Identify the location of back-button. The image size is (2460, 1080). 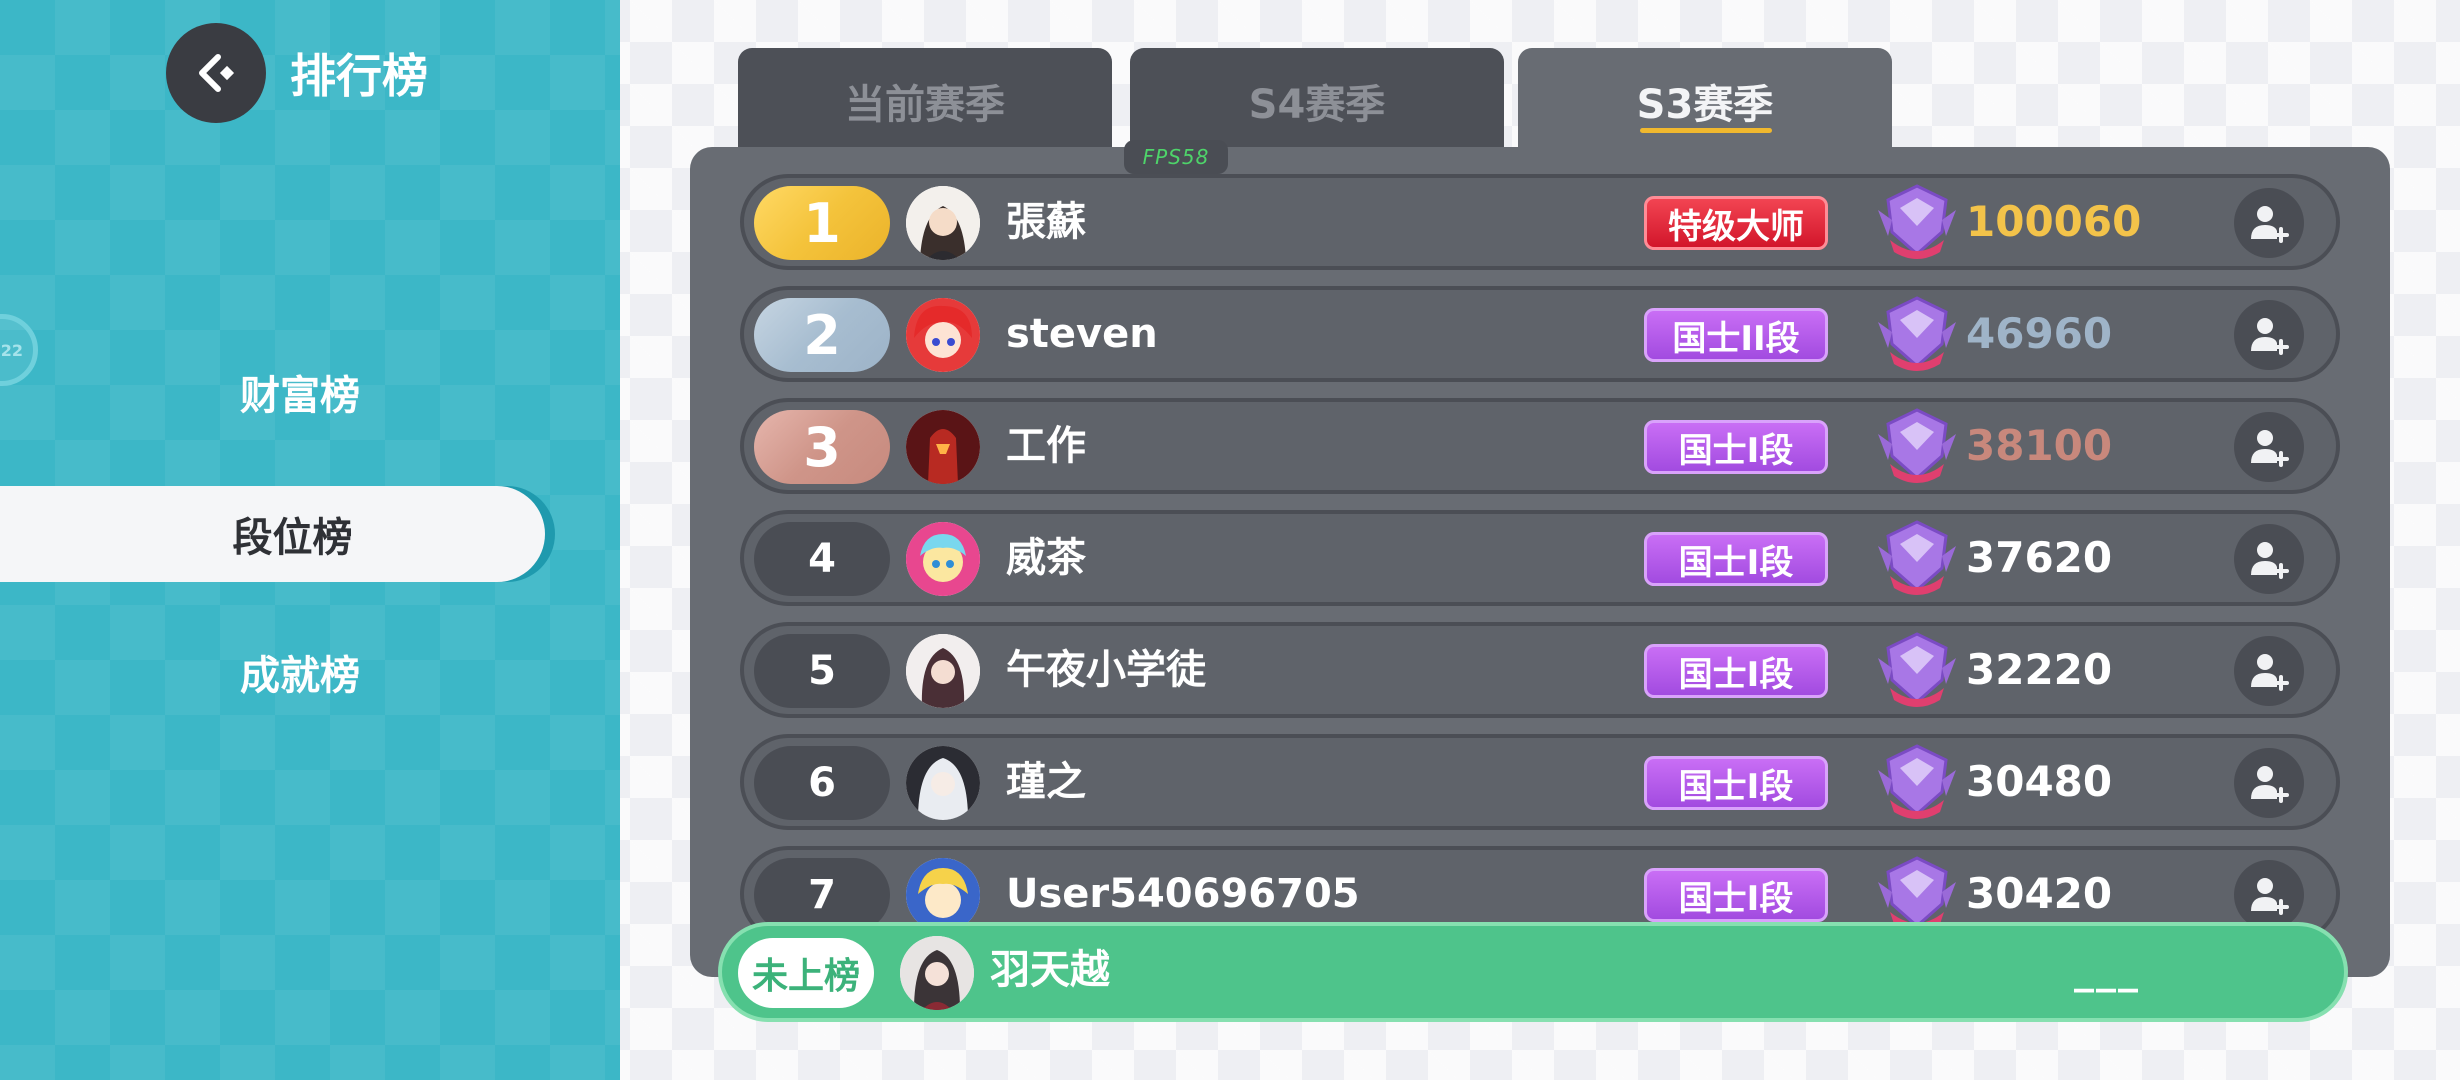
(216, 73).